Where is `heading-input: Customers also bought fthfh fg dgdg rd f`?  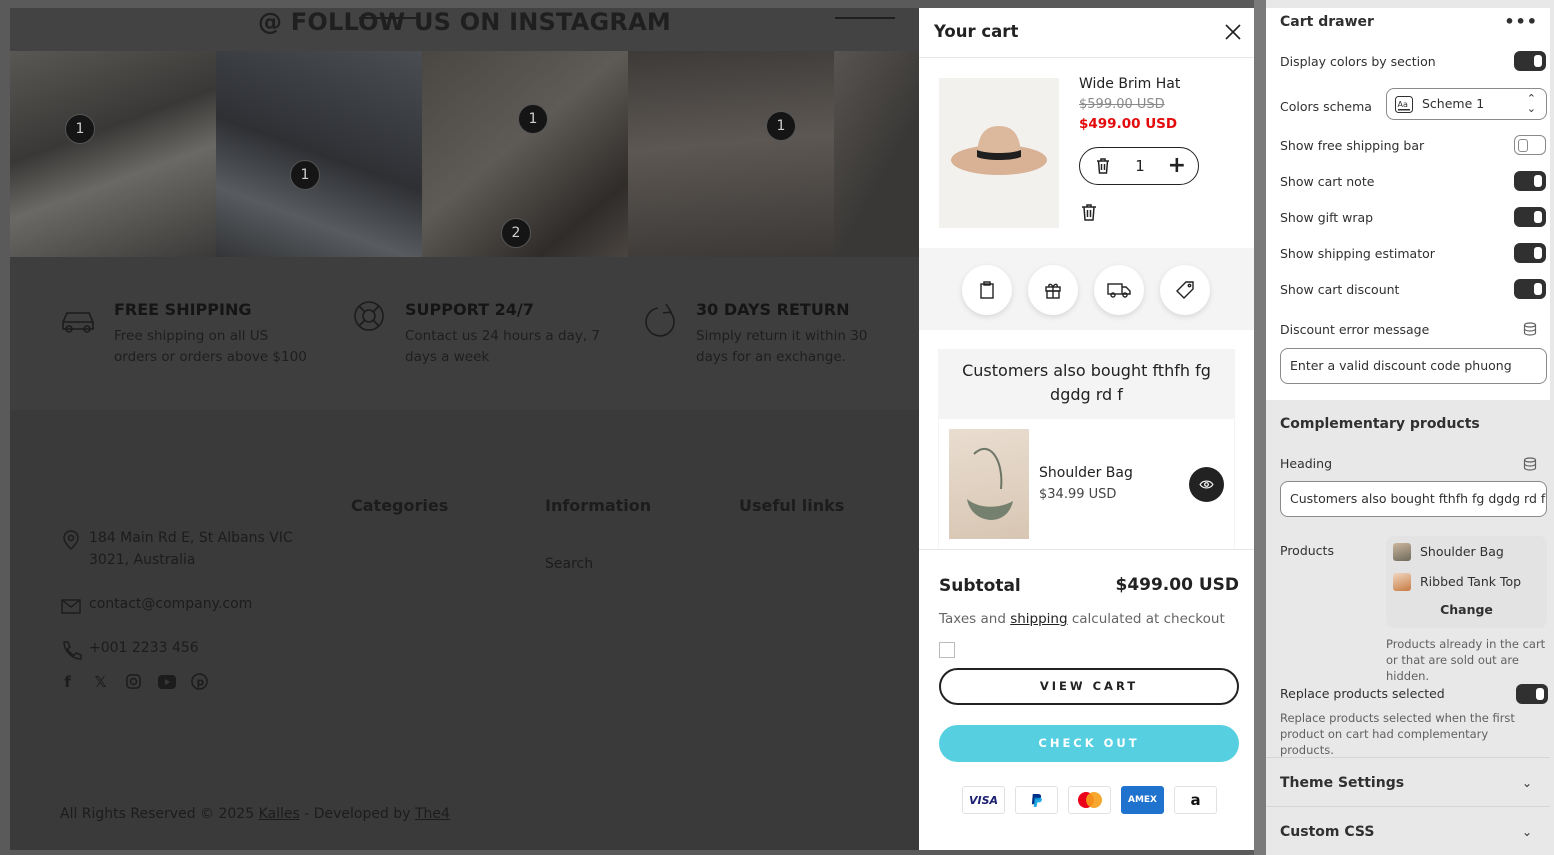
heading-input: Customers also bought fthfh fg dgdg rd f is located at coordinates (1413, 499).